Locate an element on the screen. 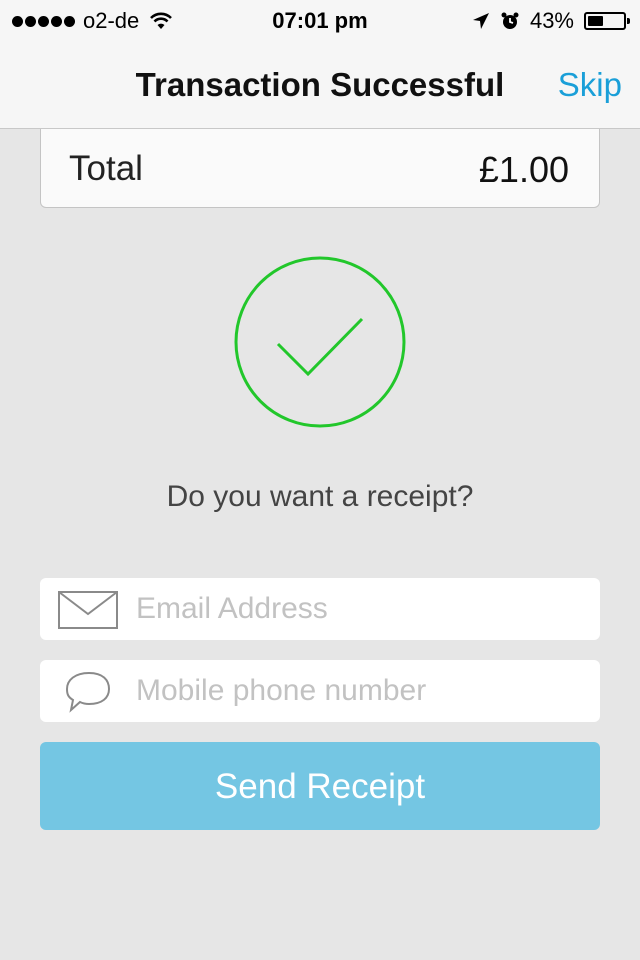 The height and width of the screenshot is (960, 640). success-checkmark is located at coordinates (320, 342).